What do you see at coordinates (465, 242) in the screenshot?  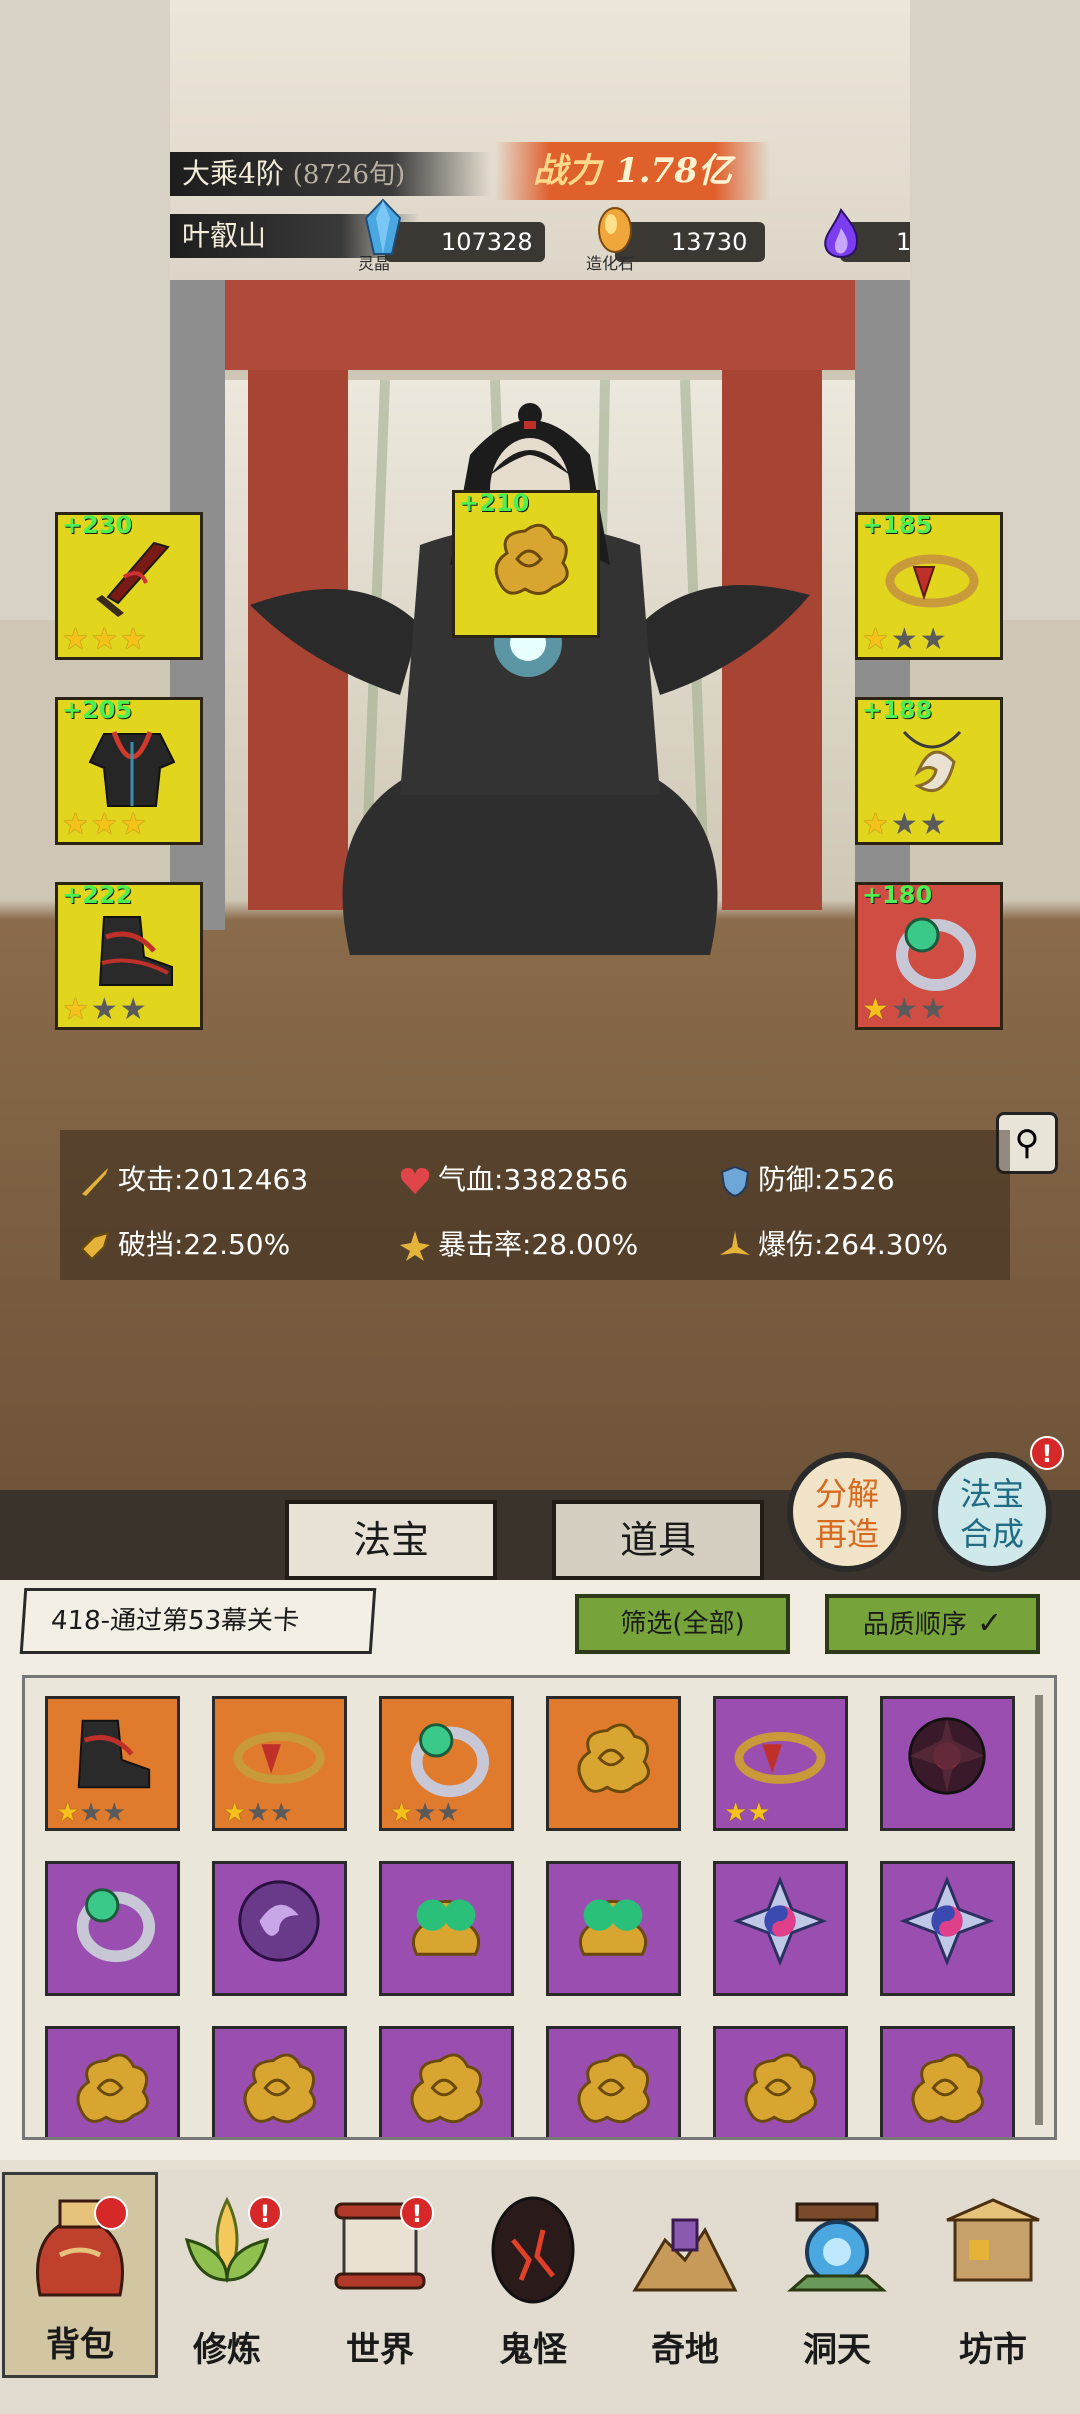 I see `resource-lingjing: 107328` at bounding box center [465, 242].